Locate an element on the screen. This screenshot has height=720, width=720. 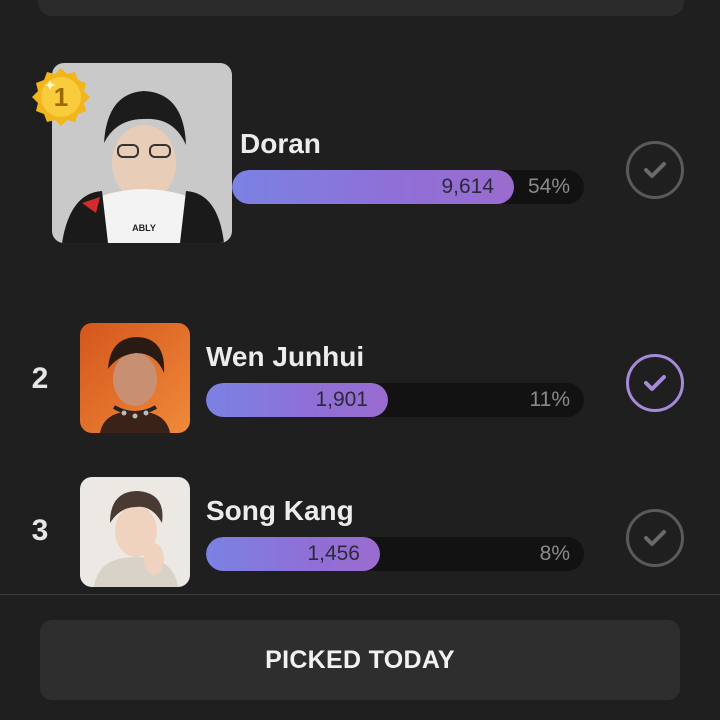
svg-text: ABLY is located at coordinates (144, 228).